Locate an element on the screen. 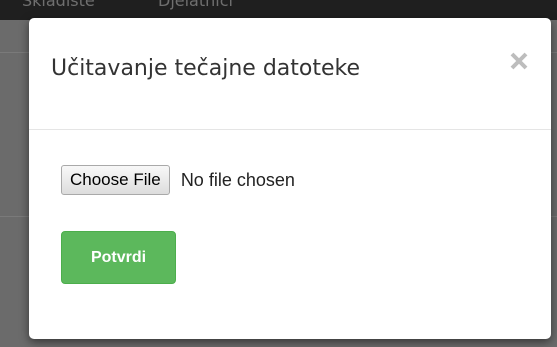  modal-title: Učitavanje tečajne datoteke is located at coordinates (206, 68).